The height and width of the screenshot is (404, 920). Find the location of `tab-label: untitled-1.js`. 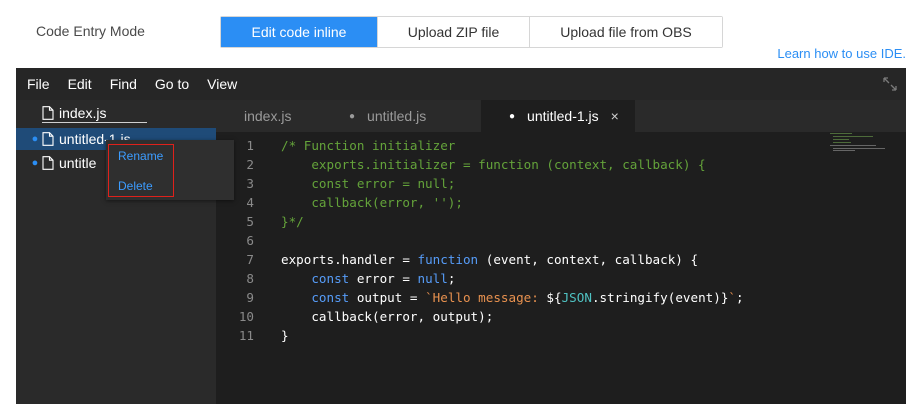

tab-label: untitled-1.js is located at coordinates (563, 116).